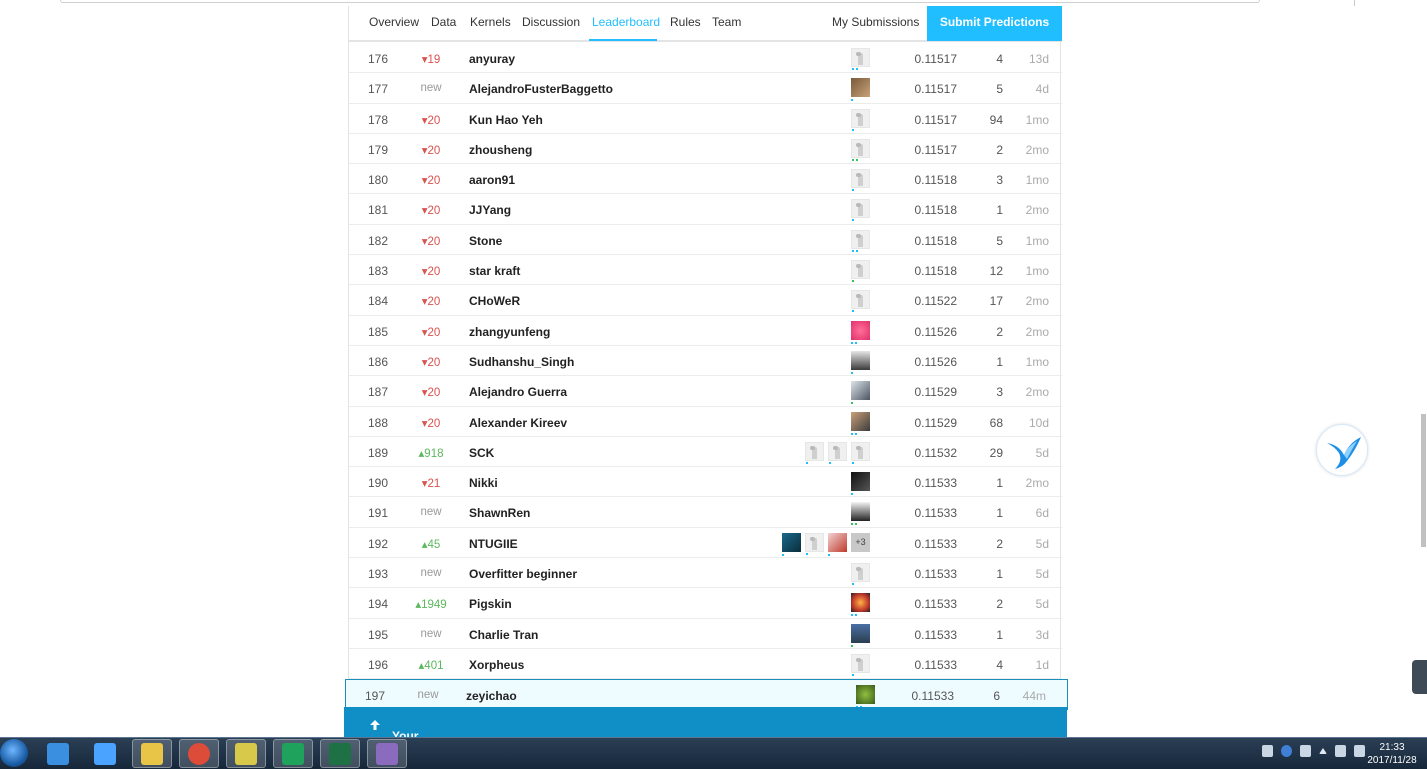 Image resolution: width=1427 pixels, height=769 pixels. Describe the element at coordinates (493, 544) in the screenshot. I see `team-name-link: NTUGIIE` at that location.